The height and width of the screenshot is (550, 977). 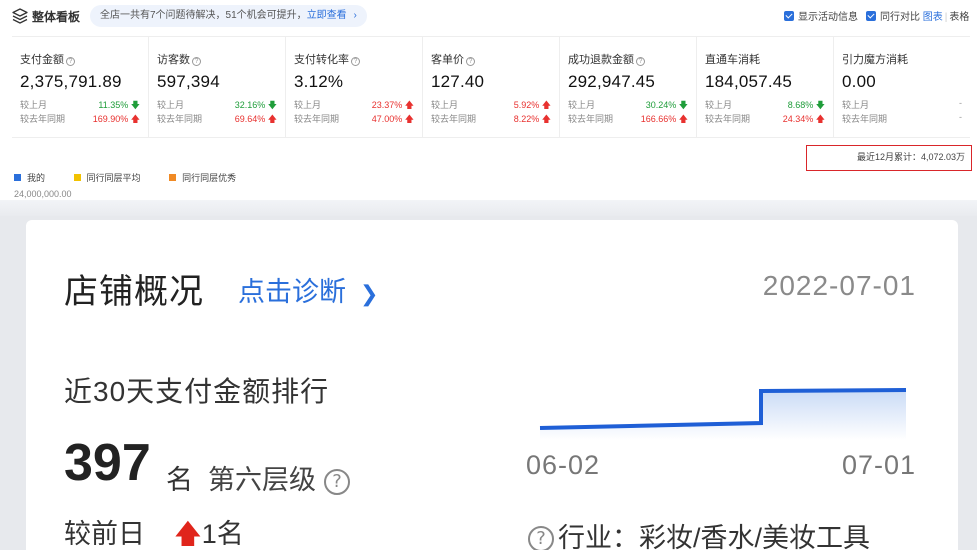 What do you see at coordinates (197, 391) in the screenshot?
I see `rank-title: 近30天支付金额排行` at bounding box center [197, 391].